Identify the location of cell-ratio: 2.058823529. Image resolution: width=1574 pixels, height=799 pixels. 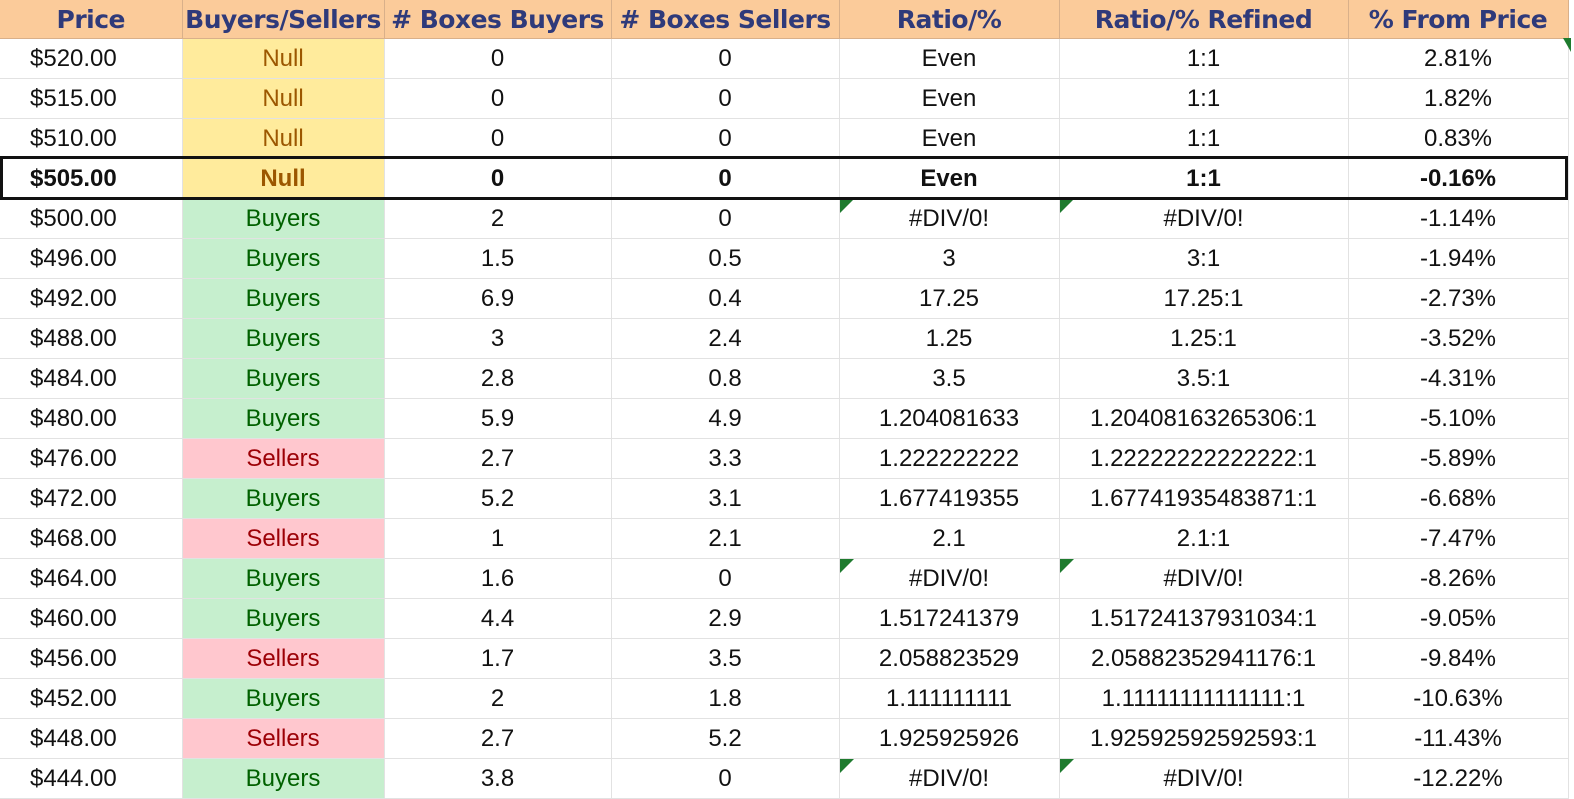
(949, 658).